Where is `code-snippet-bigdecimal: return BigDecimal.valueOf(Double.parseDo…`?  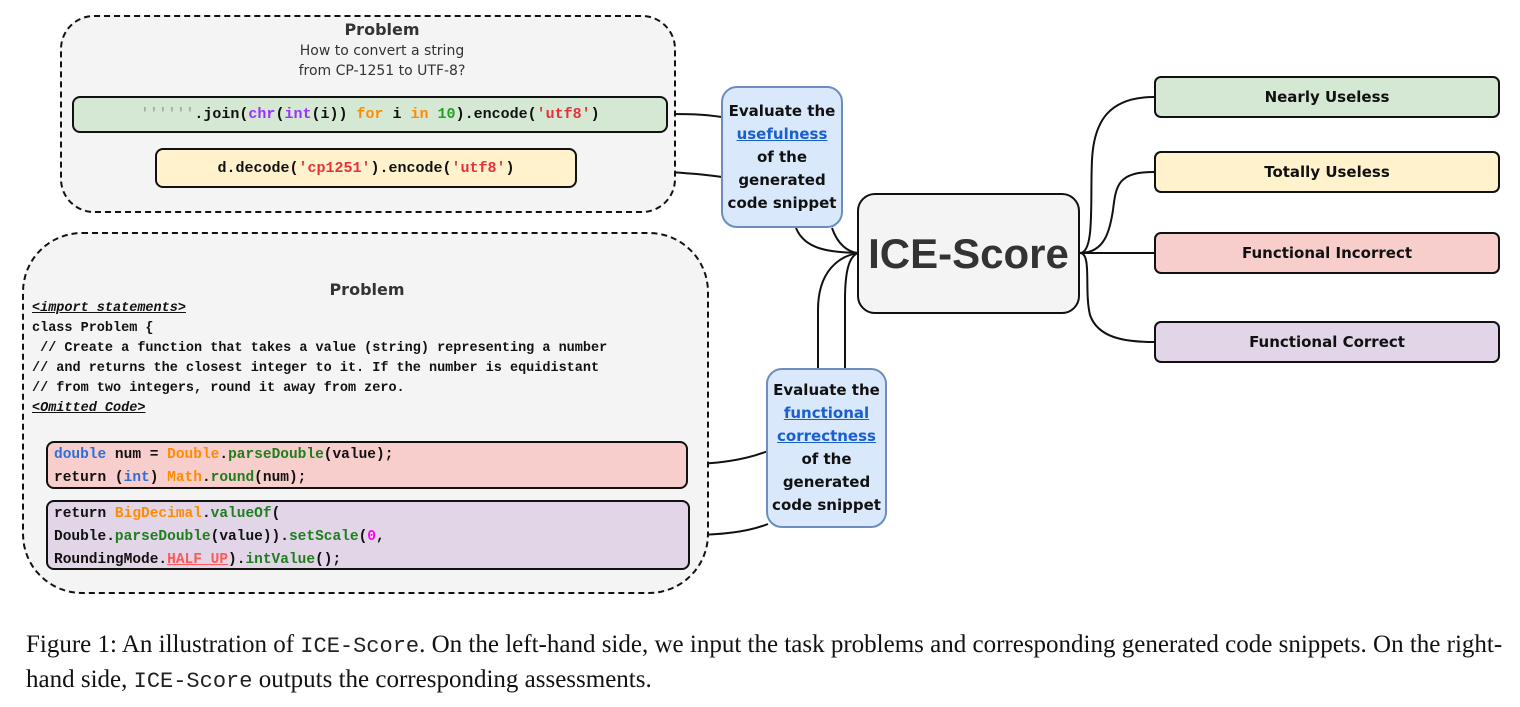
code-snippet-bigdecimal: return BigDecimal.valueOf(Double.parseDo… is located at coordinates (368, 535).